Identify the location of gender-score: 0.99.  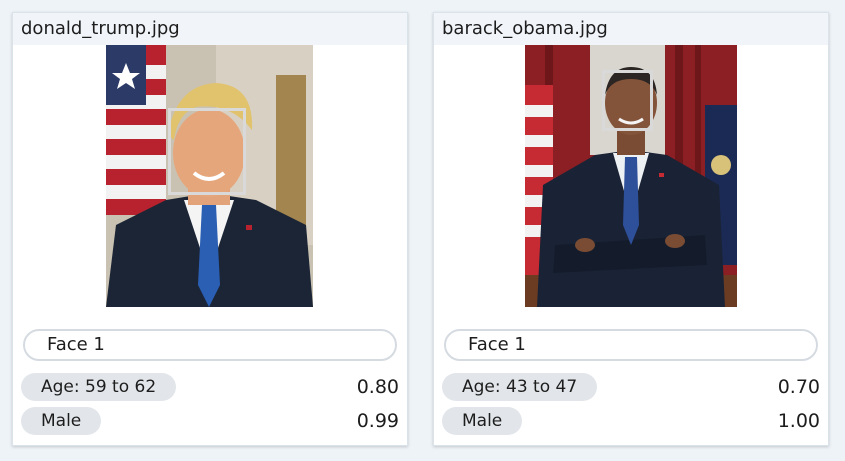
(377, 421).